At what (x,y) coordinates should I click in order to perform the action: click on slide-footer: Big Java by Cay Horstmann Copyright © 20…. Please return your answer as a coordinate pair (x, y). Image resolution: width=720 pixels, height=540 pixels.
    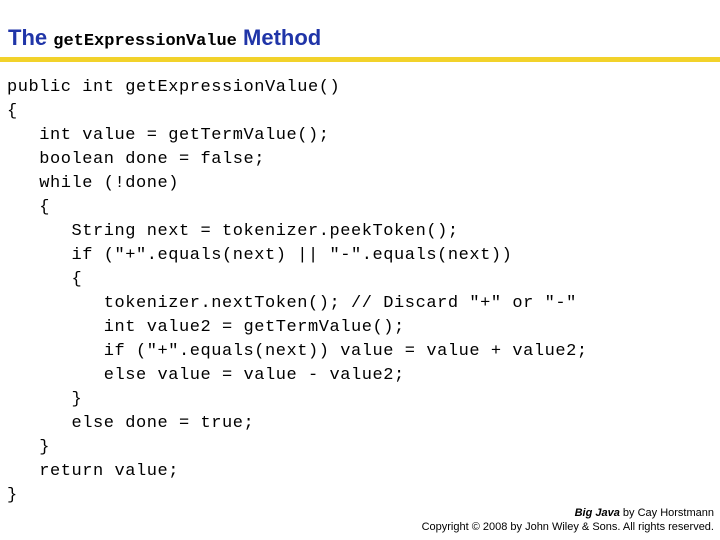
    Looking at the image, I should click on (357, 520).